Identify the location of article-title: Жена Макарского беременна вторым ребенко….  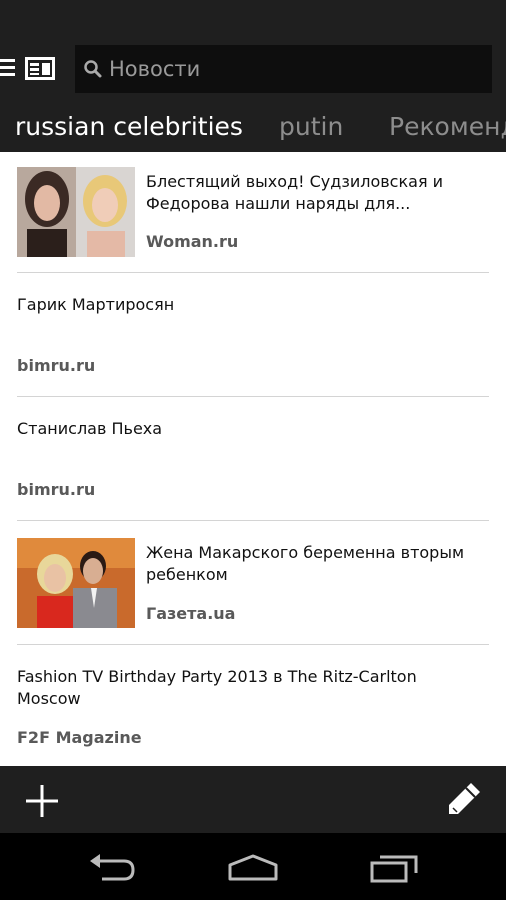
(305, 564).